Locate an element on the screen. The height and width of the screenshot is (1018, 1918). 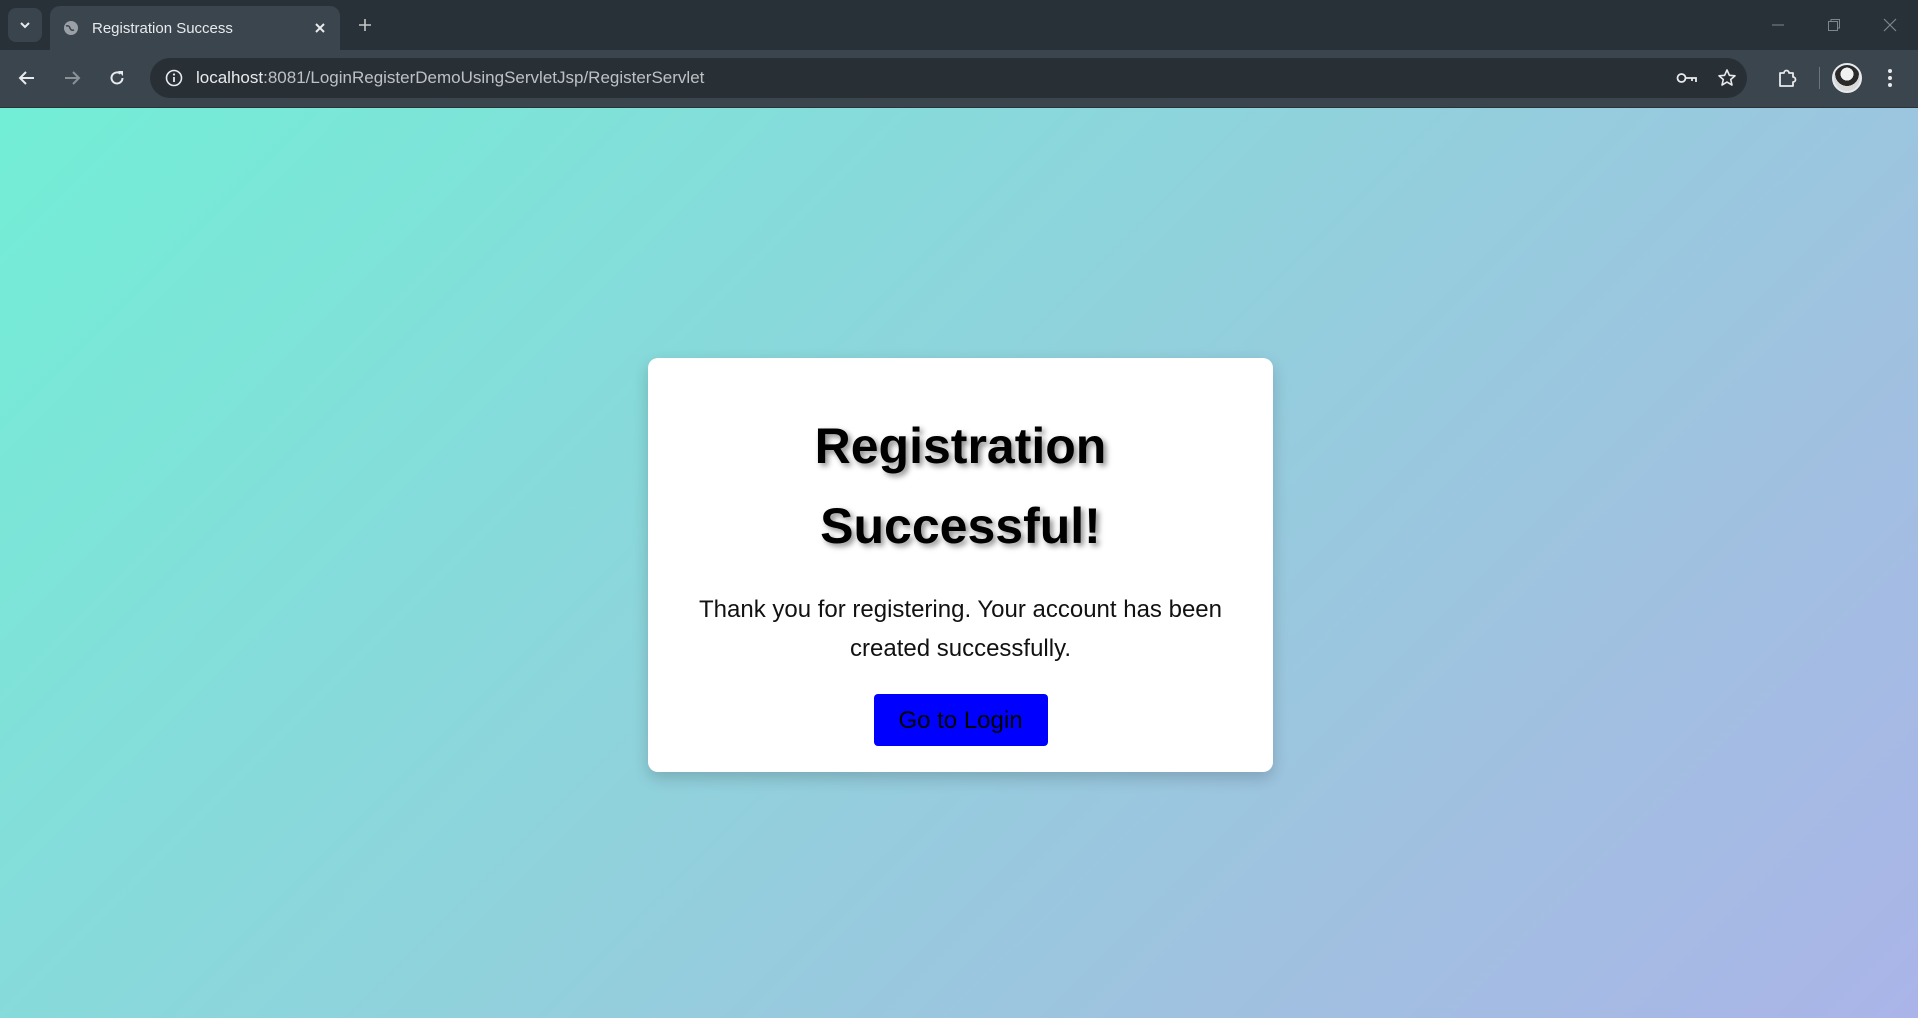
key-icon is located at coordinates (1687, 78).